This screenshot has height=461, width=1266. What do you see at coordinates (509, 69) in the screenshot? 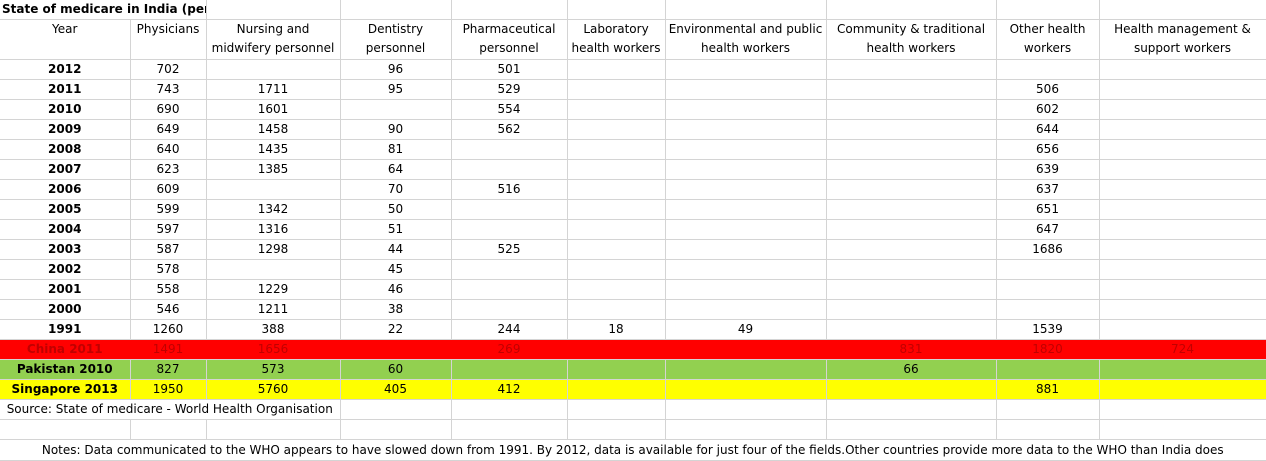
I see `data-cell: 501` at bounding box center [509, 69].